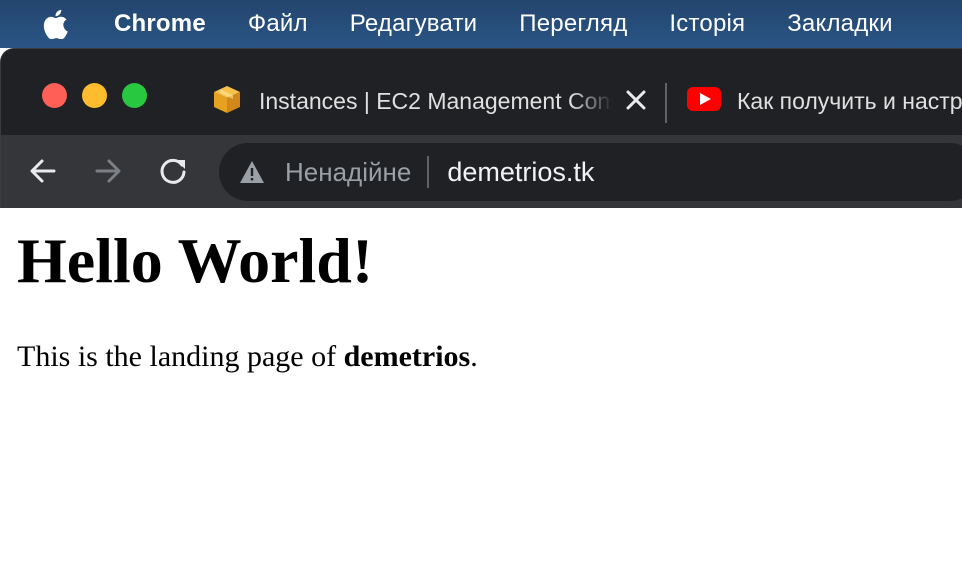 This screenshot has width=962, height=568. What do you see at coordinates (180, 356) in the screenshot?
I see `paragraph-text: This is the landing page of` at bounding box center [180, 356].